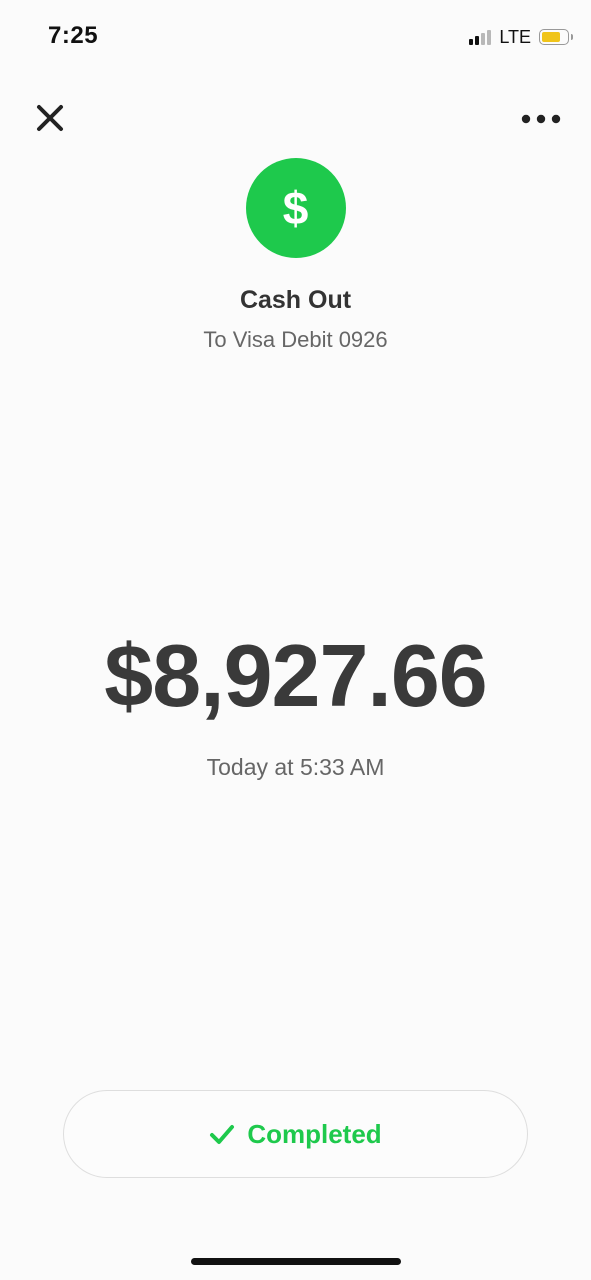 The height and width of the screenshot is (1280, 591). I want to click on transaction-timestamp: Today at 5:33 AM, so click(295, 767).